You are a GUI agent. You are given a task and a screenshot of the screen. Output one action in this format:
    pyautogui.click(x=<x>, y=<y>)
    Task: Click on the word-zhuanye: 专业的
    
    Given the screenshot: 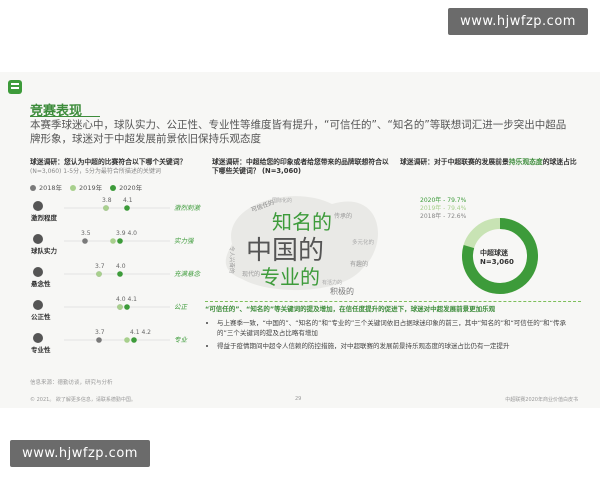 What is the action you would take?
    pyautogui.click(x=290, y=277)
    